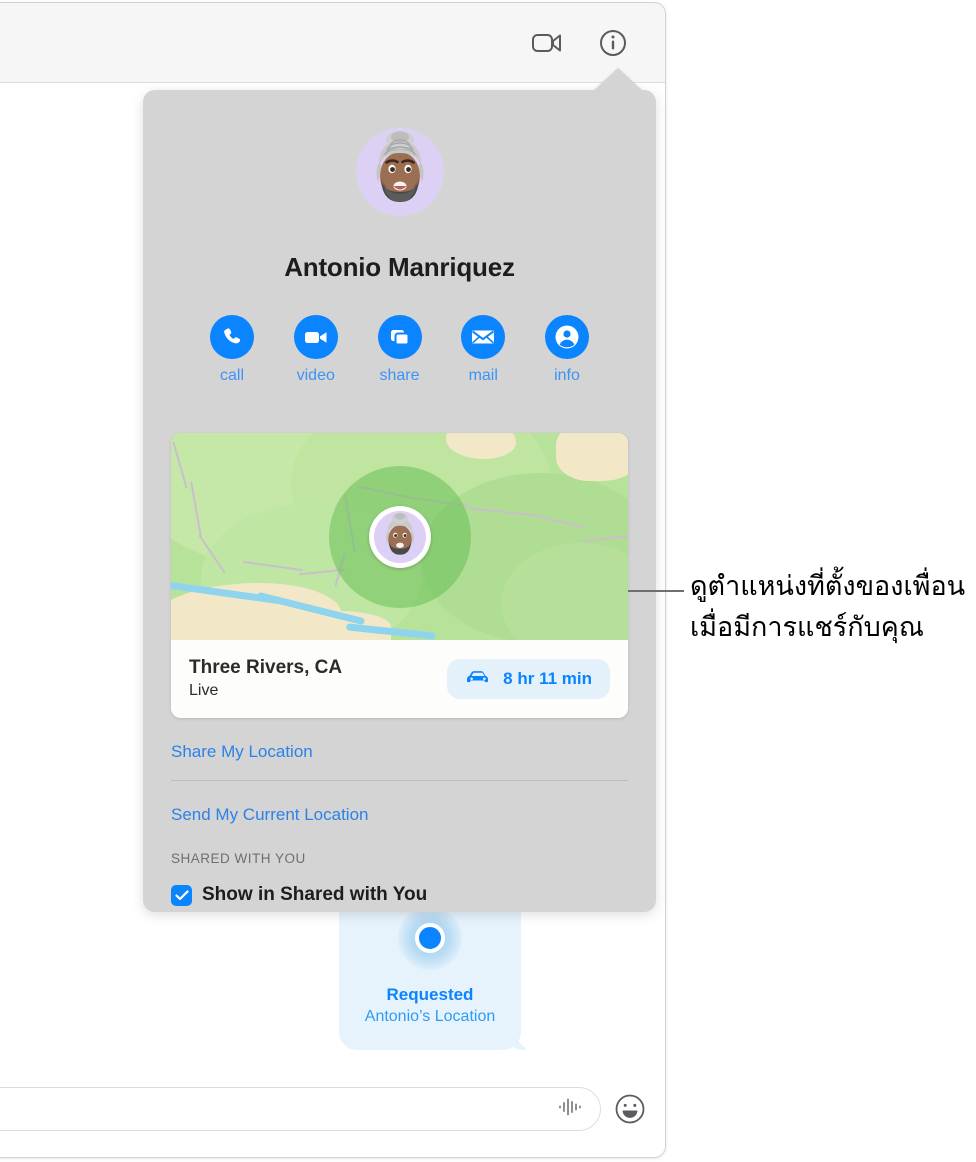  I want to click on avatar-wrapper, so click(399, 153).